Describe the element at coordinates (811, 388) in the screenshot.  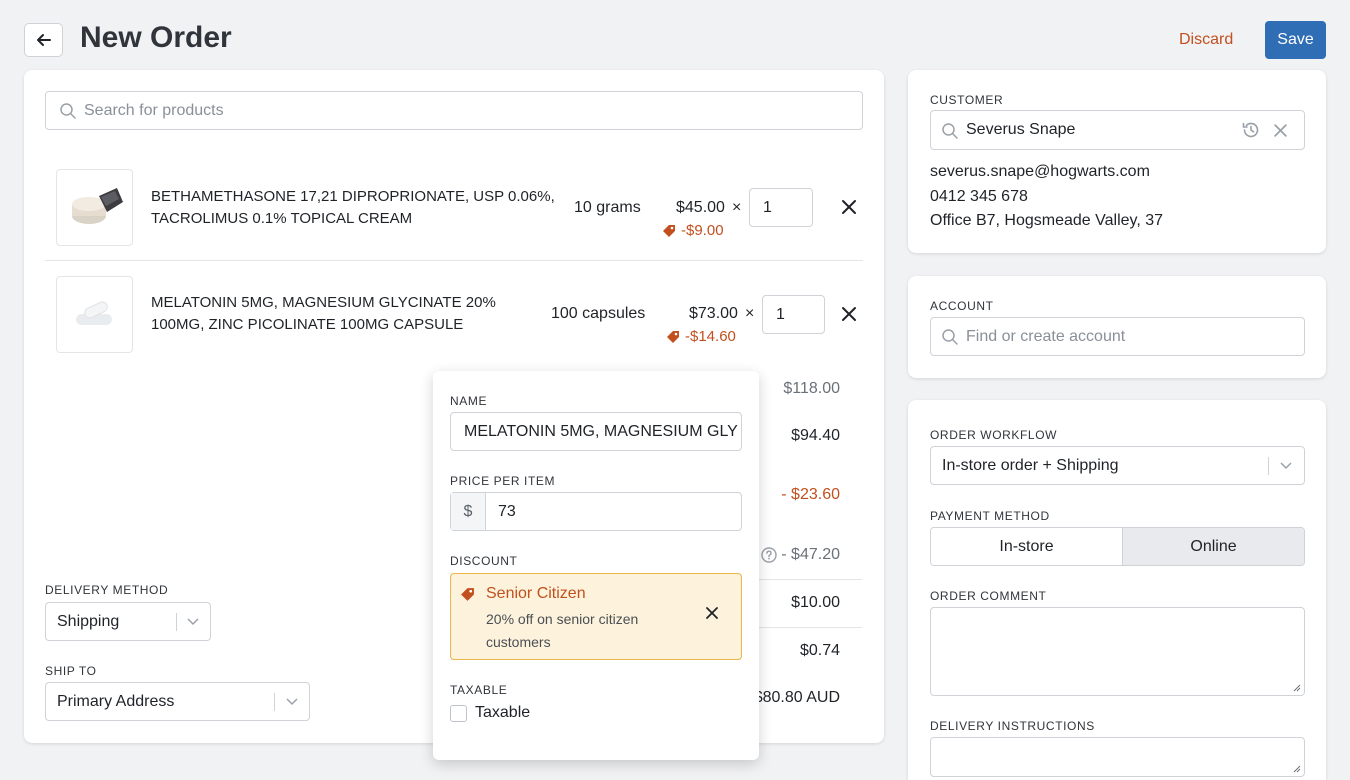
I see `subtotal-value: $118.00` at that location.